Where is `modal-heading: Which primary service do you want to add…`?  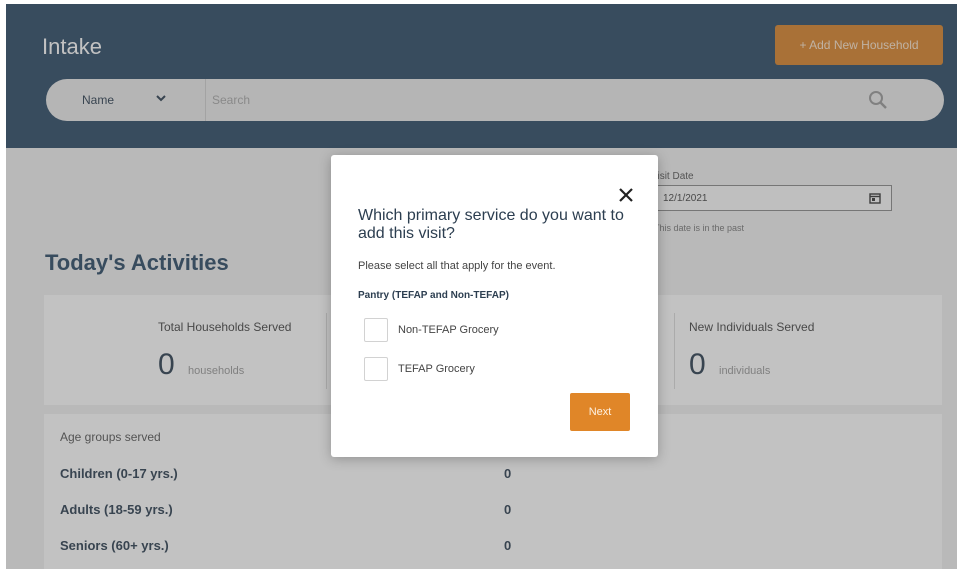
modal-heading: Which primary service do you want to add… is located at coordinates (491, 224).